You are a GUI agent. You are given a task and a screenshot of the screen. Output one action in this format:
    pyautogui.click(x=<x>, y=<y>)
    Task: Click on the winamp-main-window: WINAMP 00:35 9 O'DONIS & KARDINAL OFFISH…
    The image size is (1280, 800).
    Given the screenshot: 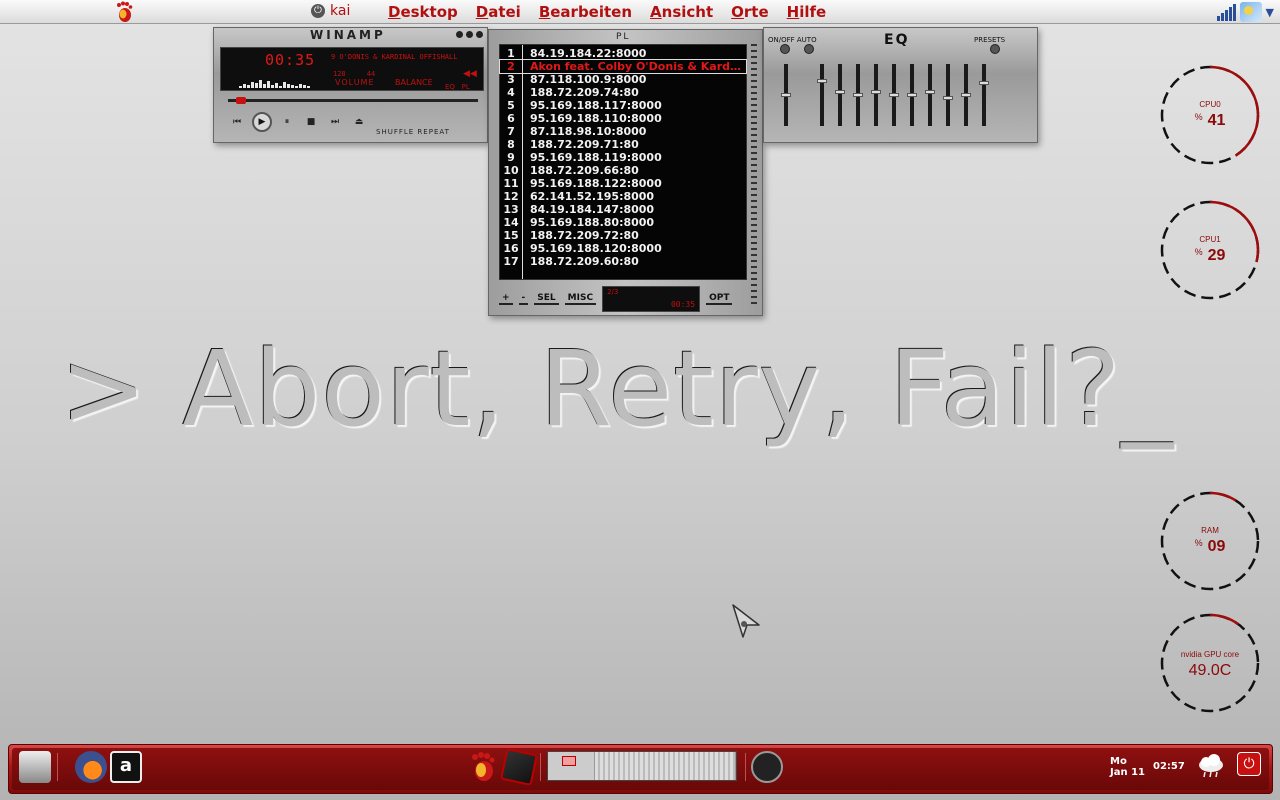 What is the action you would take?
    pyautogui.click(x=350, y=85)
    